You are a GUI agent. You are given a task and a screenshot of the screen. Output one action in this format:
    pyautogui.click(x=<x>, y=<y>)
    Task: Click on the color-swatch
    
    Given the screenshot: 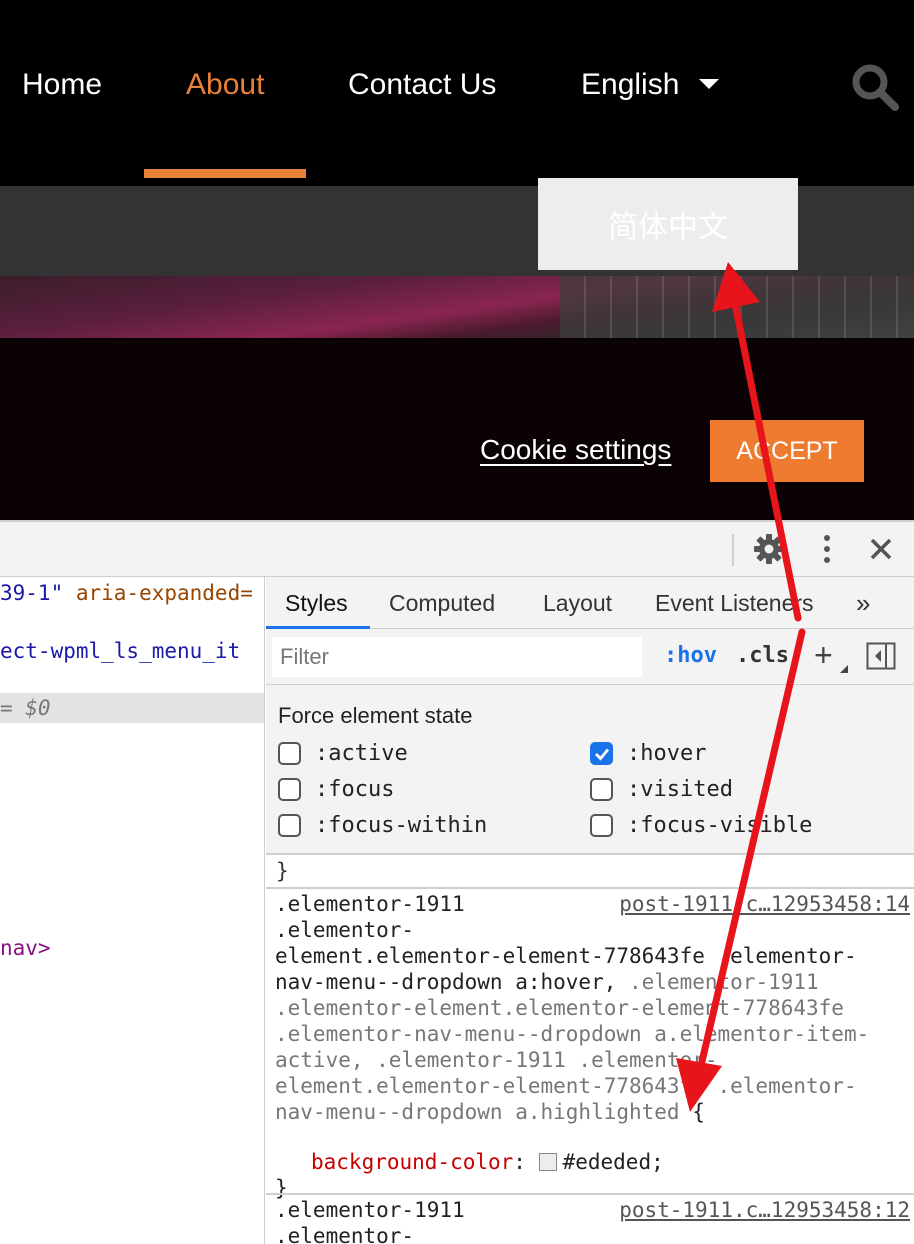 What is the action you would take?
    pyautogui.click(x=547, y=1162)
    